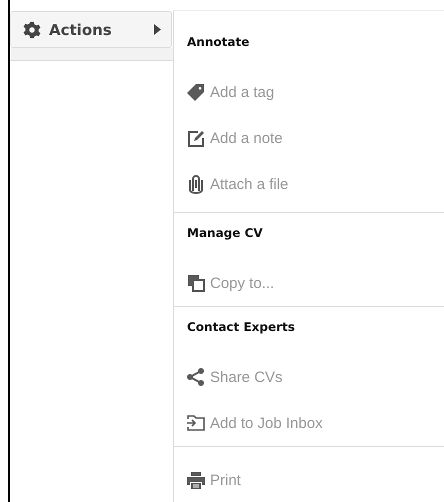  I want to click on caret-icon, so click(157, 29).